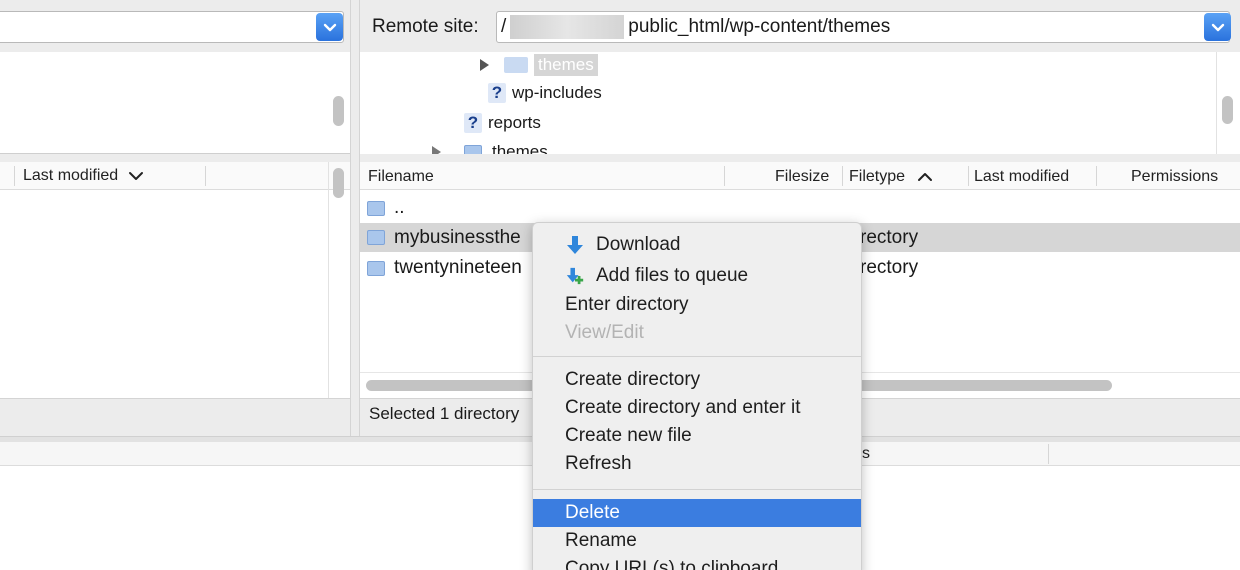  Describe the element at coordinates (697, 408) in the screenshot. I see `menu-item-create-directory-and-enter: Create directory and enter it` at that location.